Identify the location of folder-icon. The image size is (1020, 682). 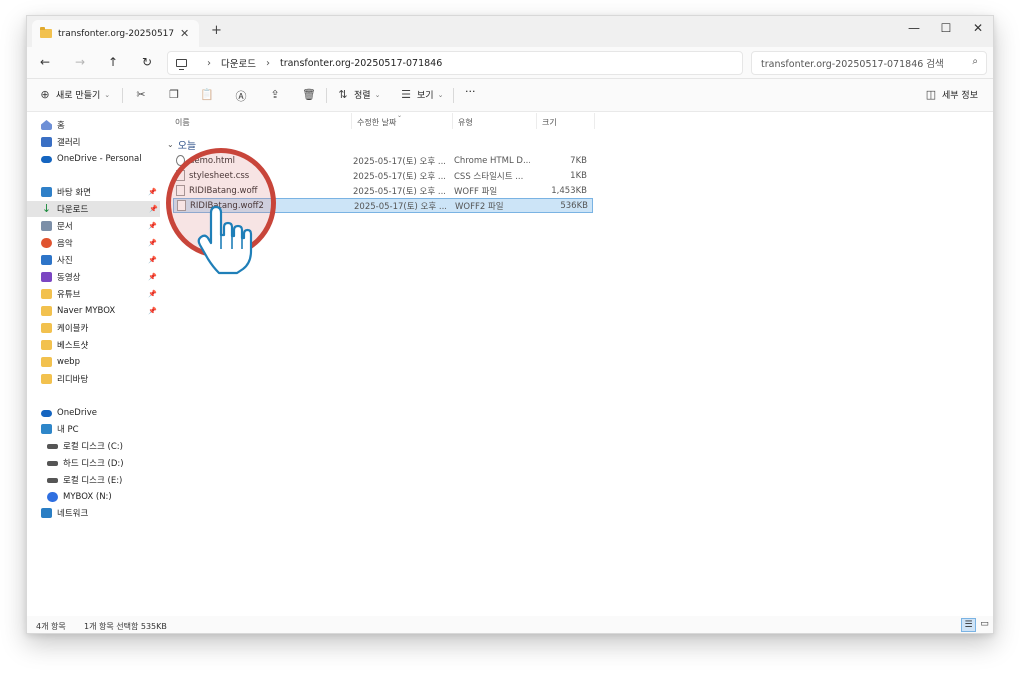
(46, 345).